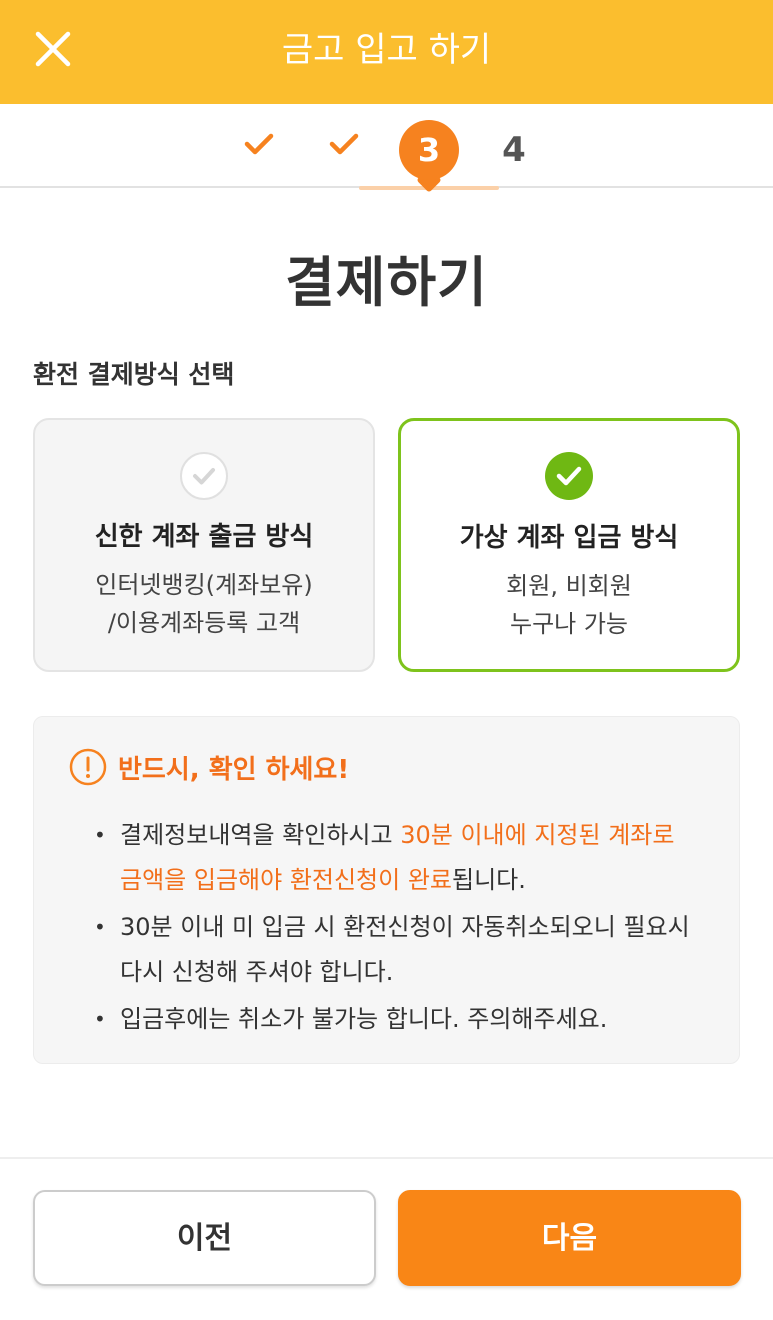  What do you see at coordinates (204, 623) in the screenshot?
I see `option-desc-line: /이용계좌등록 고객` at bounding box center [204, 623].